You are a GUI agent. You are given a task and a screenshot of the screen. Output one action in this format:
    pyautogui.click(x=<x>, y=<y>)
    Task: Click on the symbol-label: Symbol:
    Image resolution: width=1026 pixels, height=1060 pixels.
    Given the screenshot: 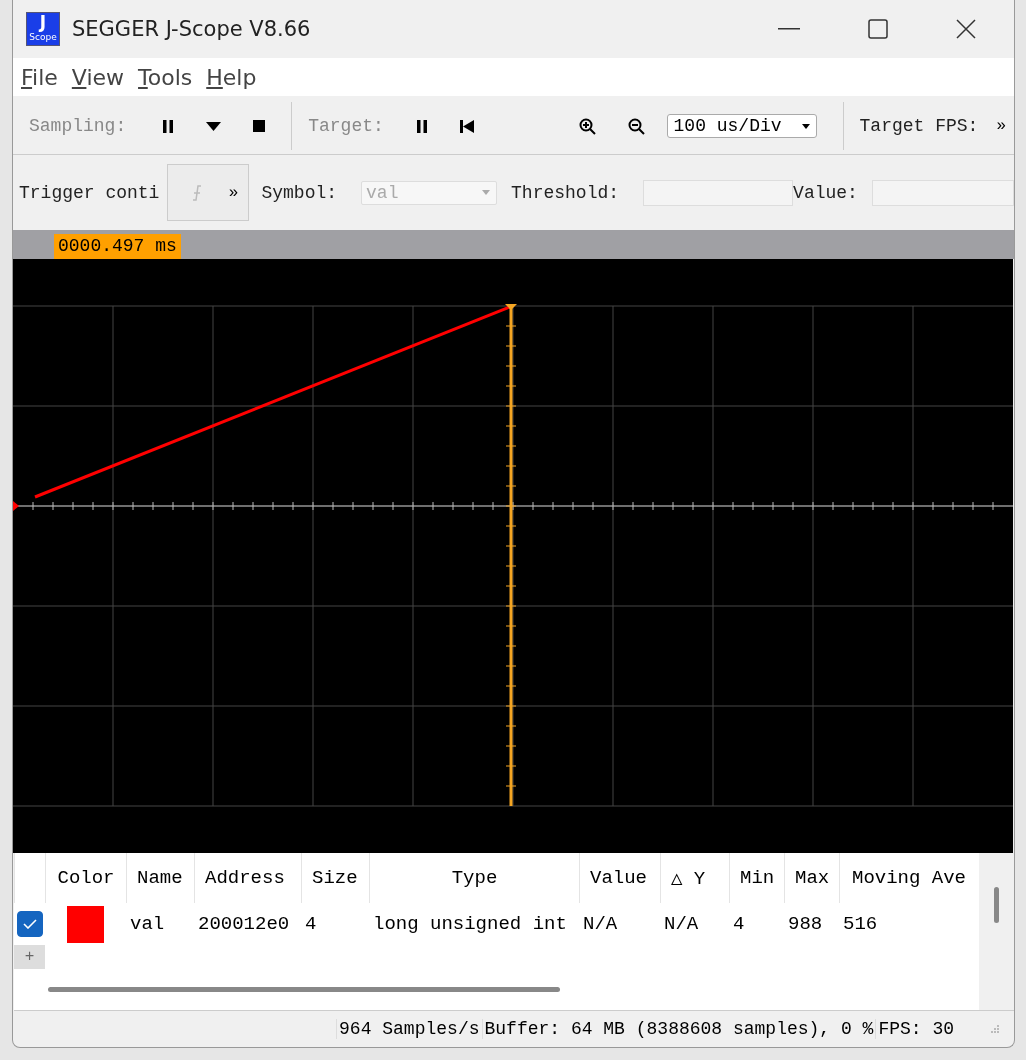 What is the action you would take?
    pyautogui.click(x=299, y=192)
    